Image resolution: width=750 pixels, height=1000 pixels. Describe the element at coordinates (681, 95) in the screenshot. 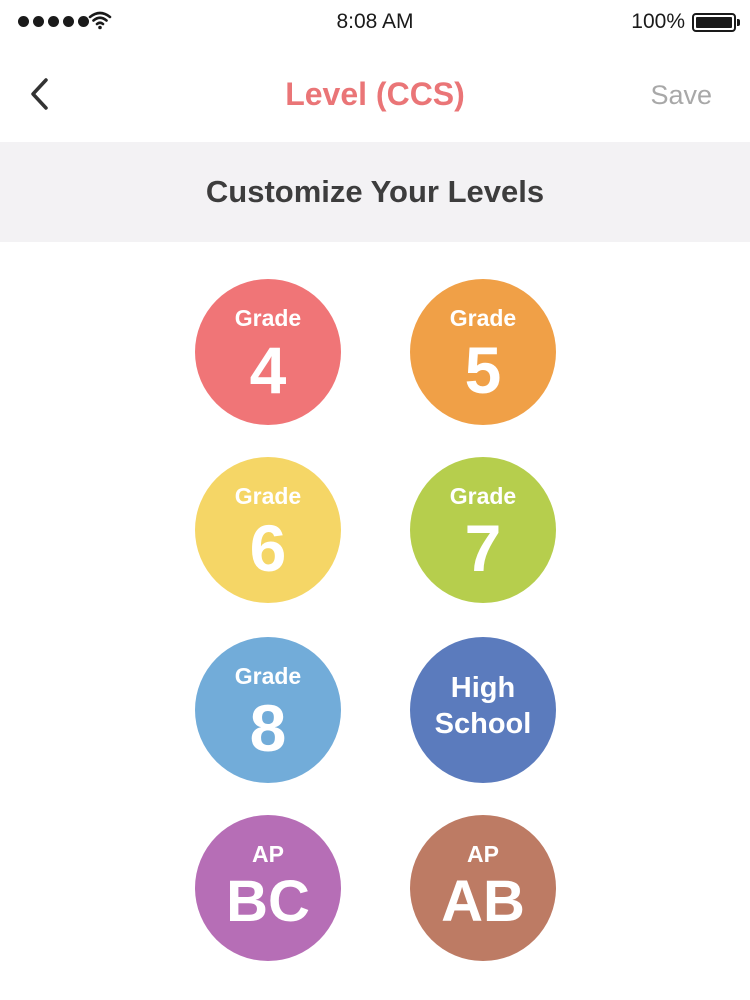

I see `save-button: Save` at that location.